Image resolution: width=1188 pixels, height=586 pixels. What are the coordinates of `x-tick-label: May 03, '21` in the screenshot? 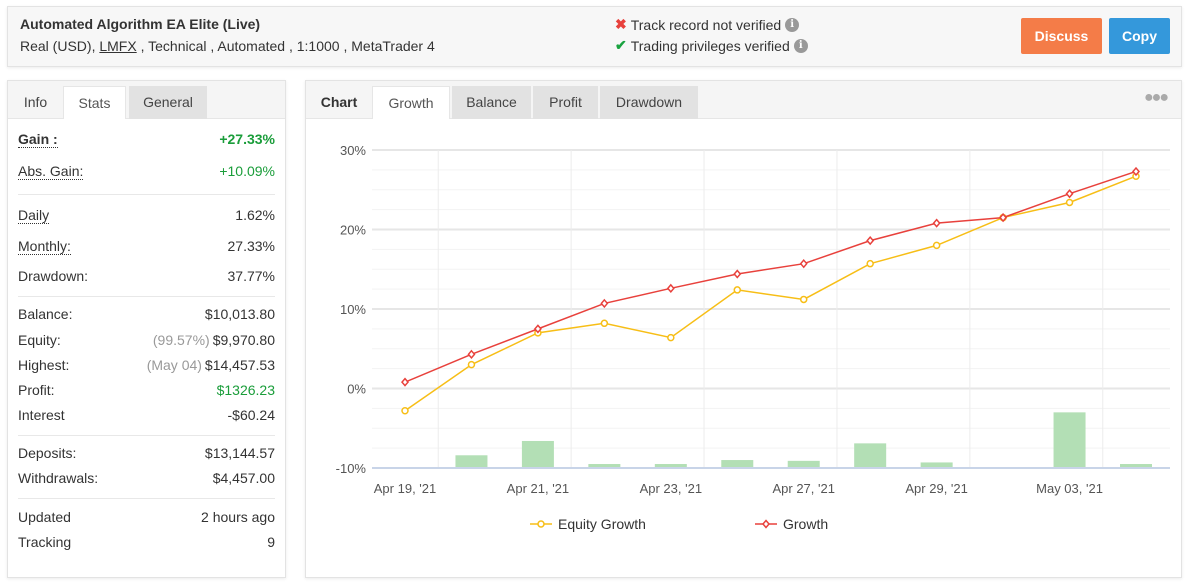 It's located at (1069, 488).